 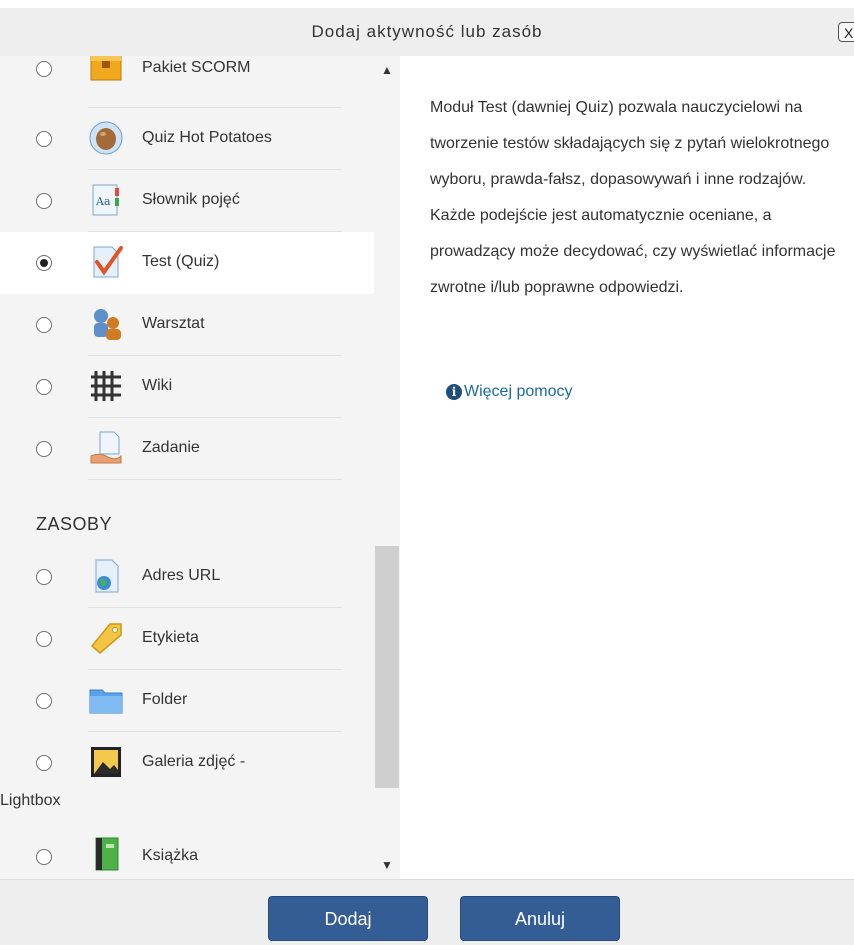 What do you see at coordinates (107, 576) in the screenshot?
I see `url-icon` at bounding box center [107, 576].